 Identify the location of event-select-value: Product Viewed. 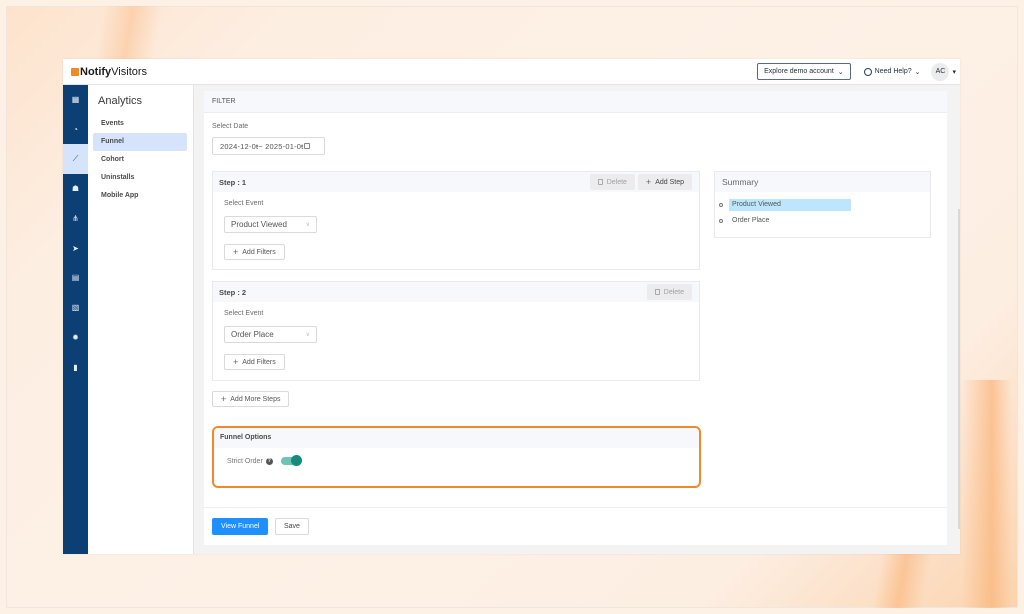
(259, 224).